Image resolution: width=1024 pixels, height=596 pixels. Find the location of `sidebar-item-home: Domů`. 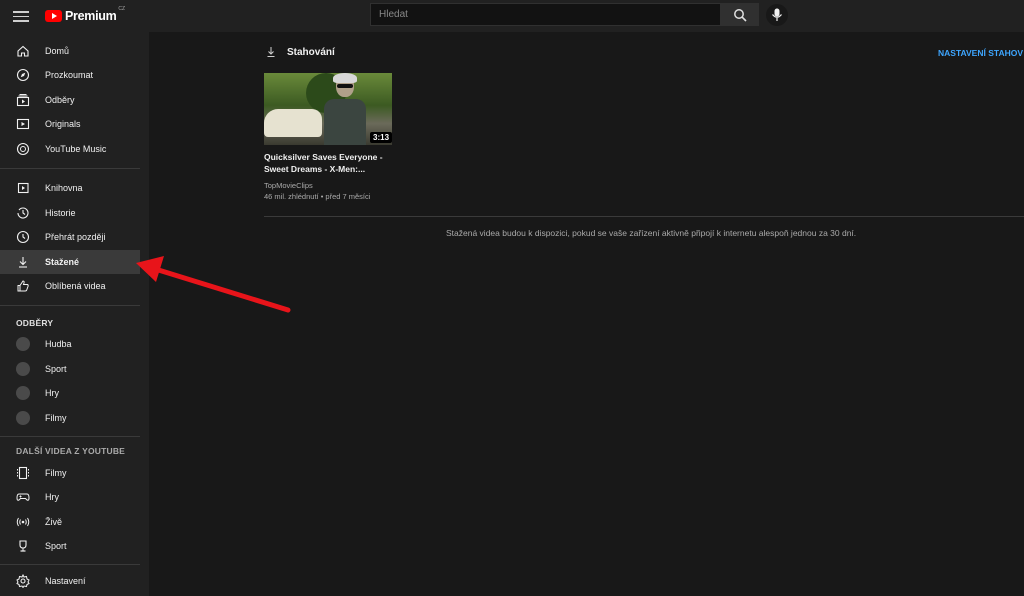

sidebar-item-home: Domů is located at coordinates (74, 51).